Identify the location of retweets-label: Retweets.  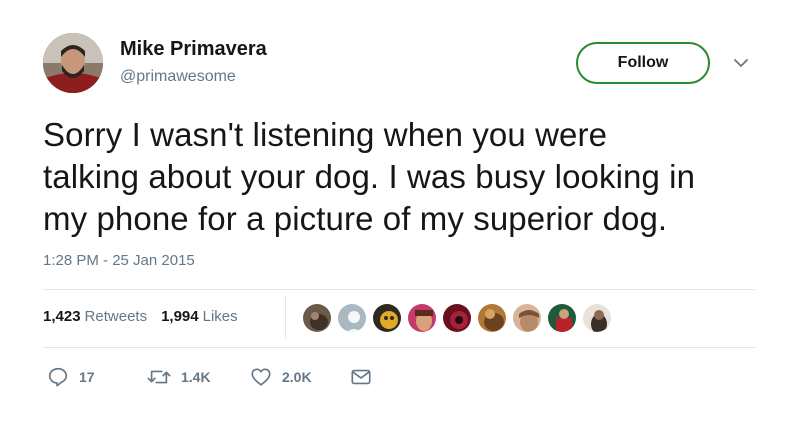
(116, 316).